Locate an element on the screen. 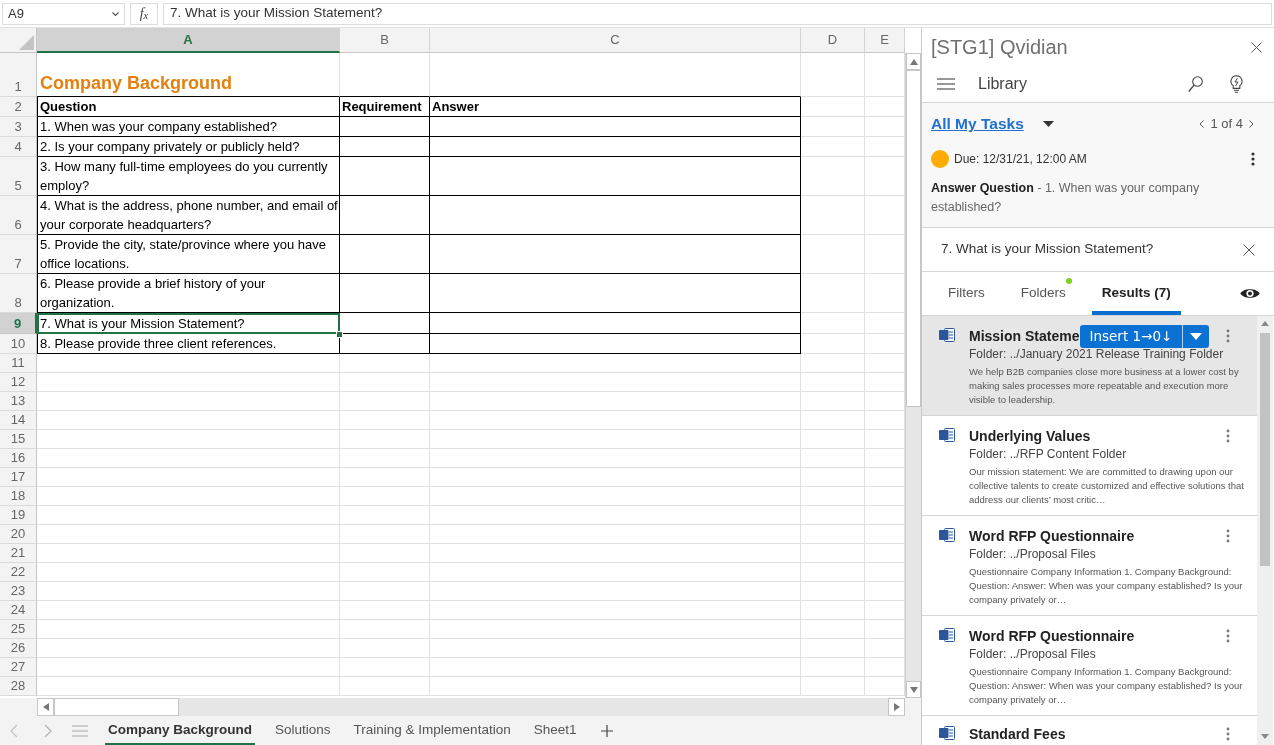 This screenshot has height=745, width=1274. scroll-up-button is located at coordinates (913, 61).